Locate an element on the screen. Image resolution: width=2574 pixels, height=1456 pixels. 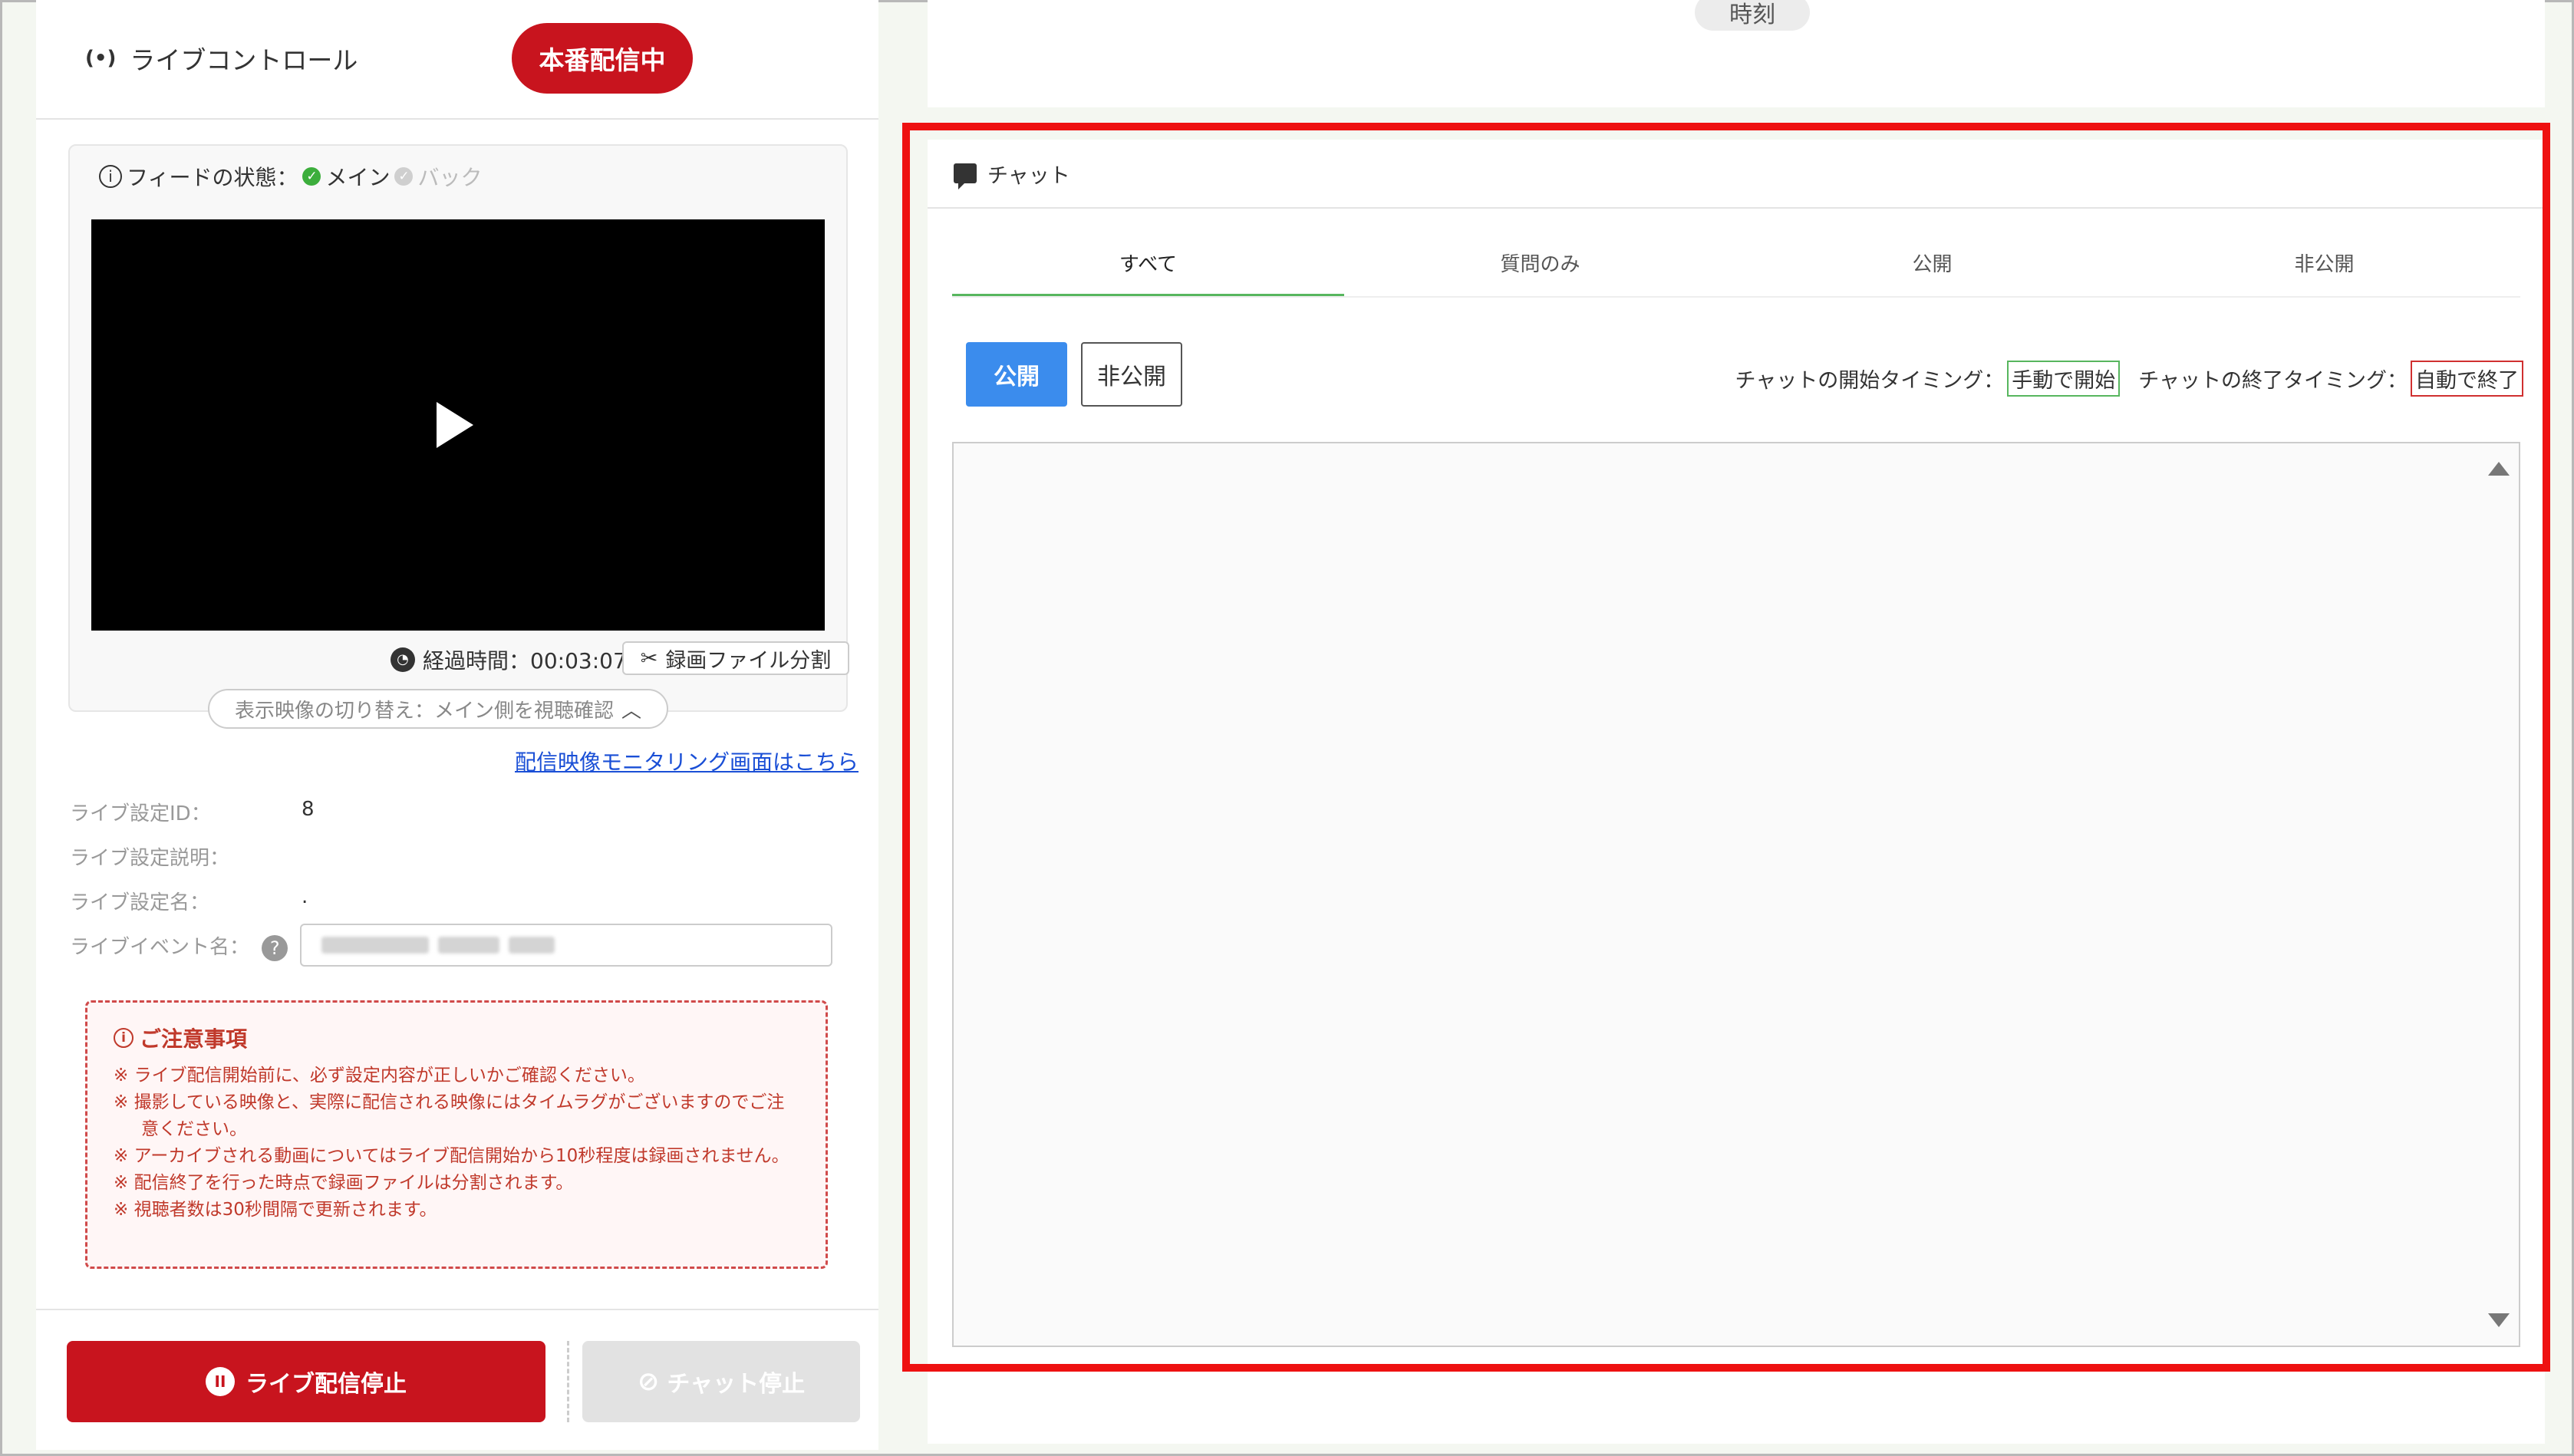
start-timing-value: 手動で開始 is located at coordinates (2064, 379).